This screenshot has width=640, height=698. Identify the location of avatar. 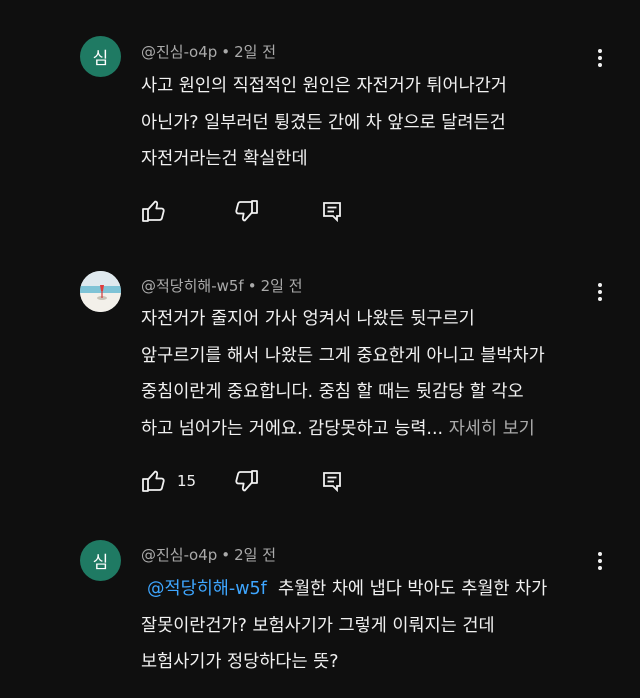
(100, 291).